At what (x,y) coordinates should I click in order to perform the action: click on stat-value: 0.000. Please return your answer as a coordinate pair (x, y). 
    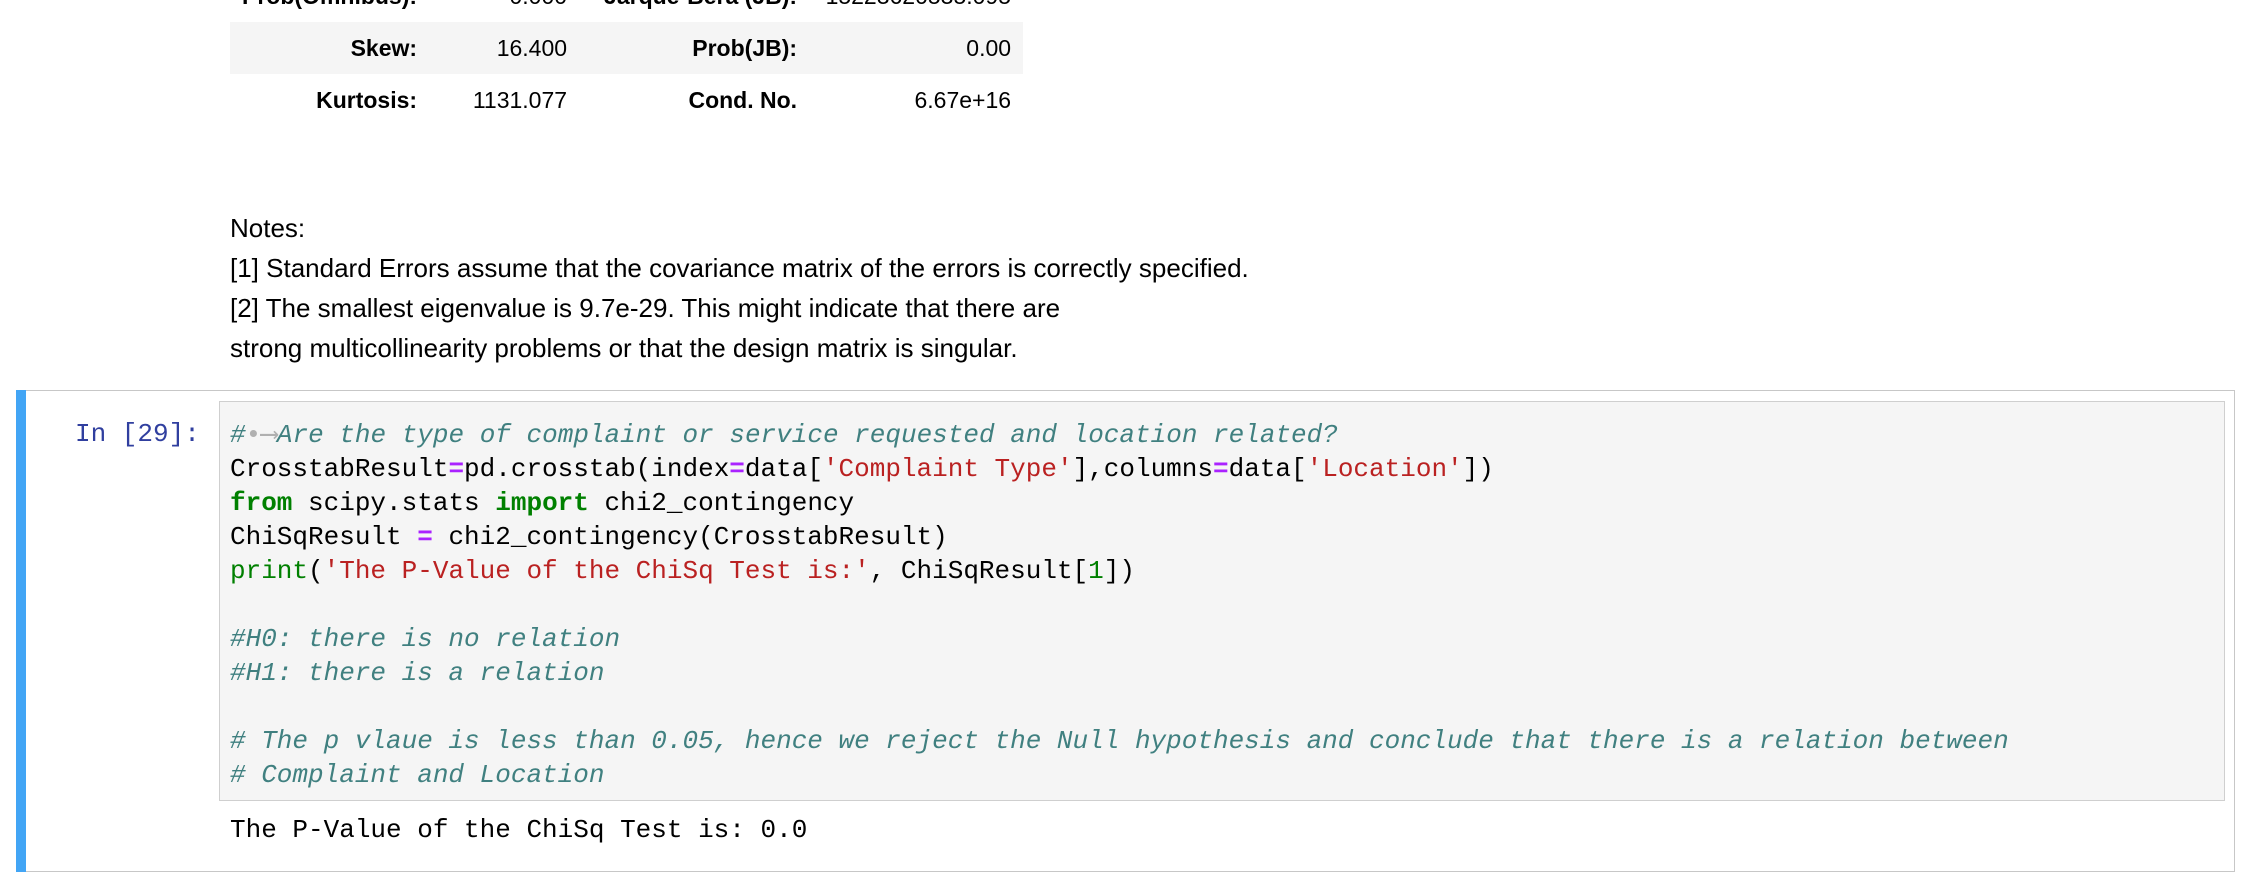
    Looking at the image, I should click on (504, 11).